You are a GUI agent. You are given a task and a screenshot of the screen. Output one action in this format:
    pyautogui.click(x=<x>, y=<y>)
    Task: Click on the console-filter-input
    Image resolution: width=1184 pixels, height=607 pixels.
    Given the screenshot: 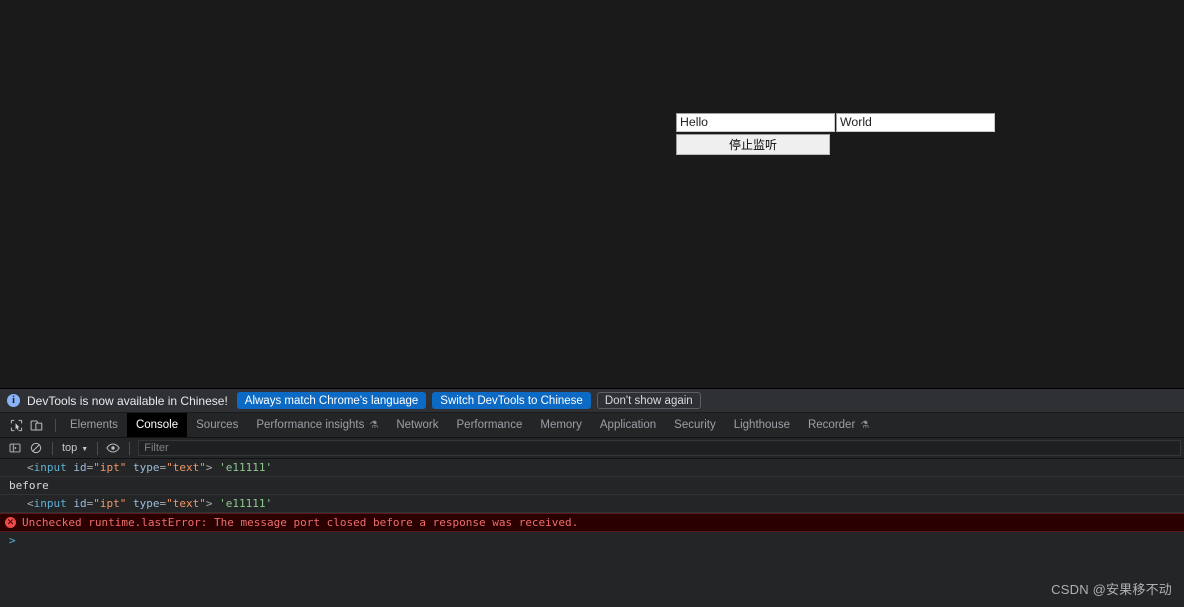 What is the action you would take?
    pyautogui.click(x=659, y=448)
    